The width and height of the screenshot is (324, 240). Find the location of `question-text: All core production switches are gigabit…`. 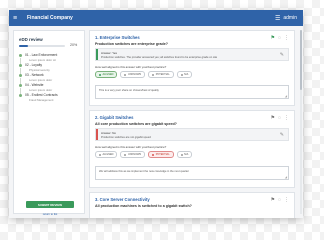

question-text: All core production switches are gigabit… is located at coordinates (136, 124).